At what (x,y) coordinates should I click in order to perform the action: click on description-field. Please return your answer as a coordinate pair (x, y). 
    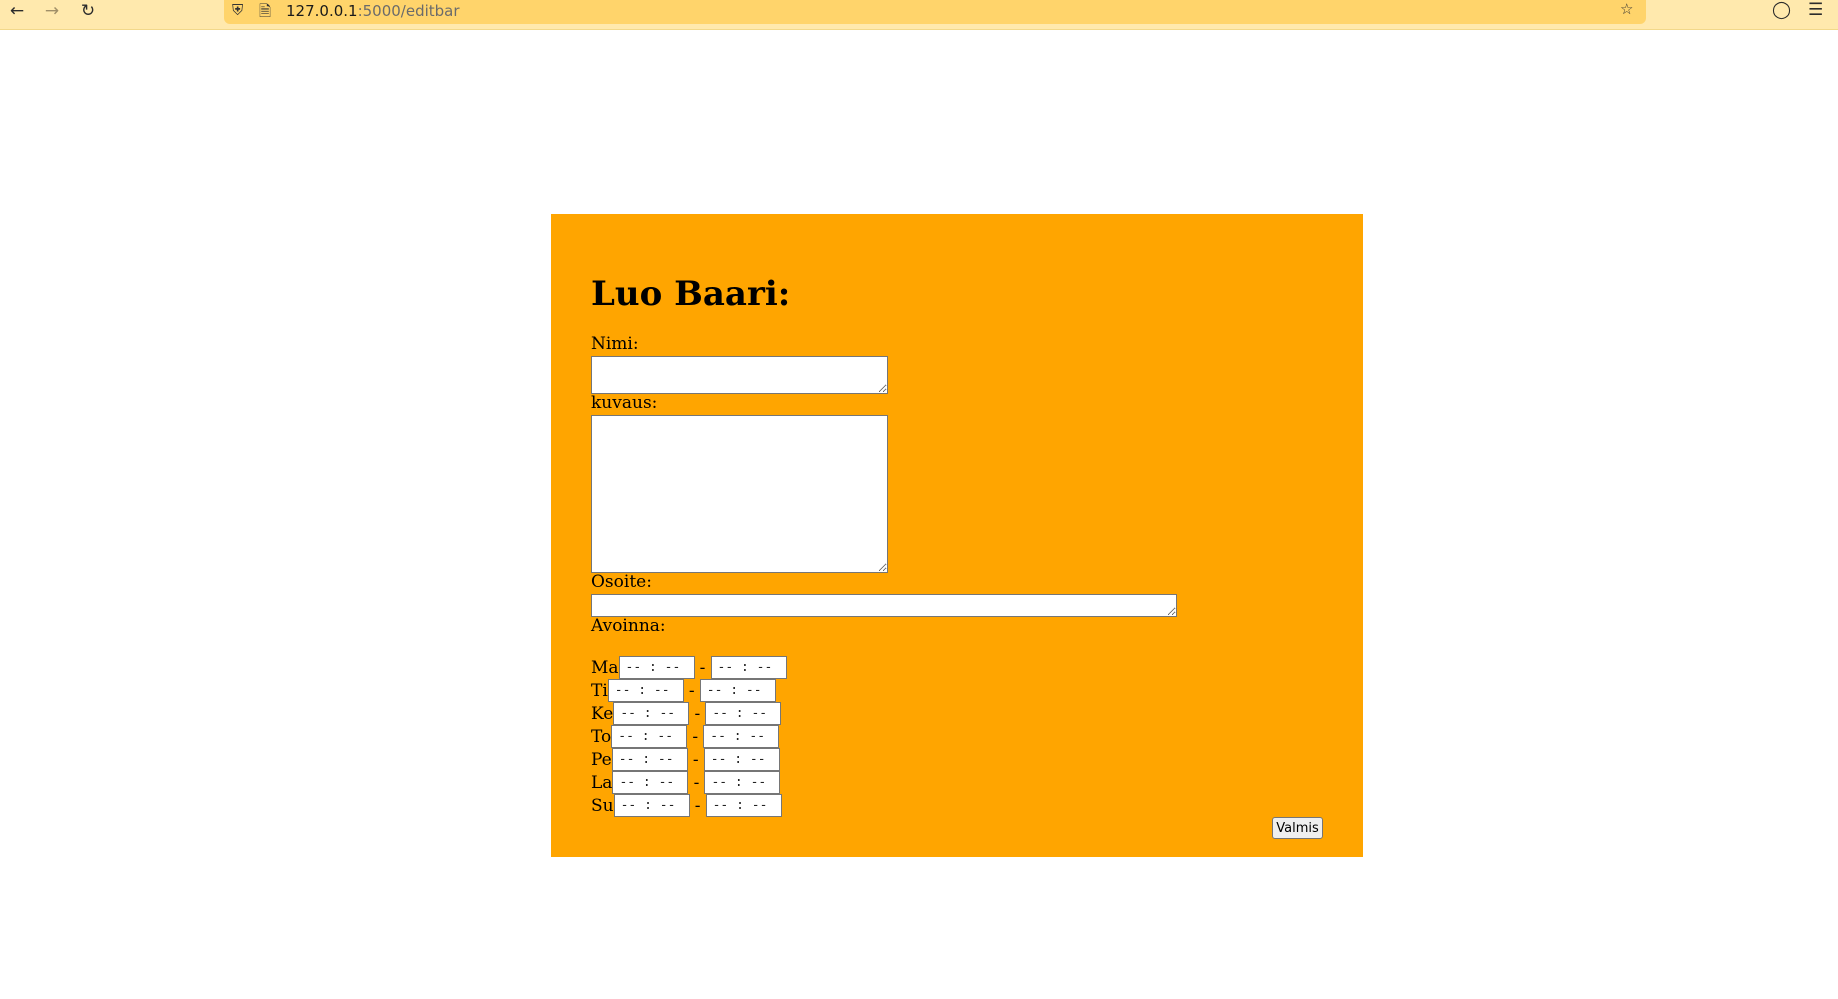
    Looking at the image, I should click on (739, 494).